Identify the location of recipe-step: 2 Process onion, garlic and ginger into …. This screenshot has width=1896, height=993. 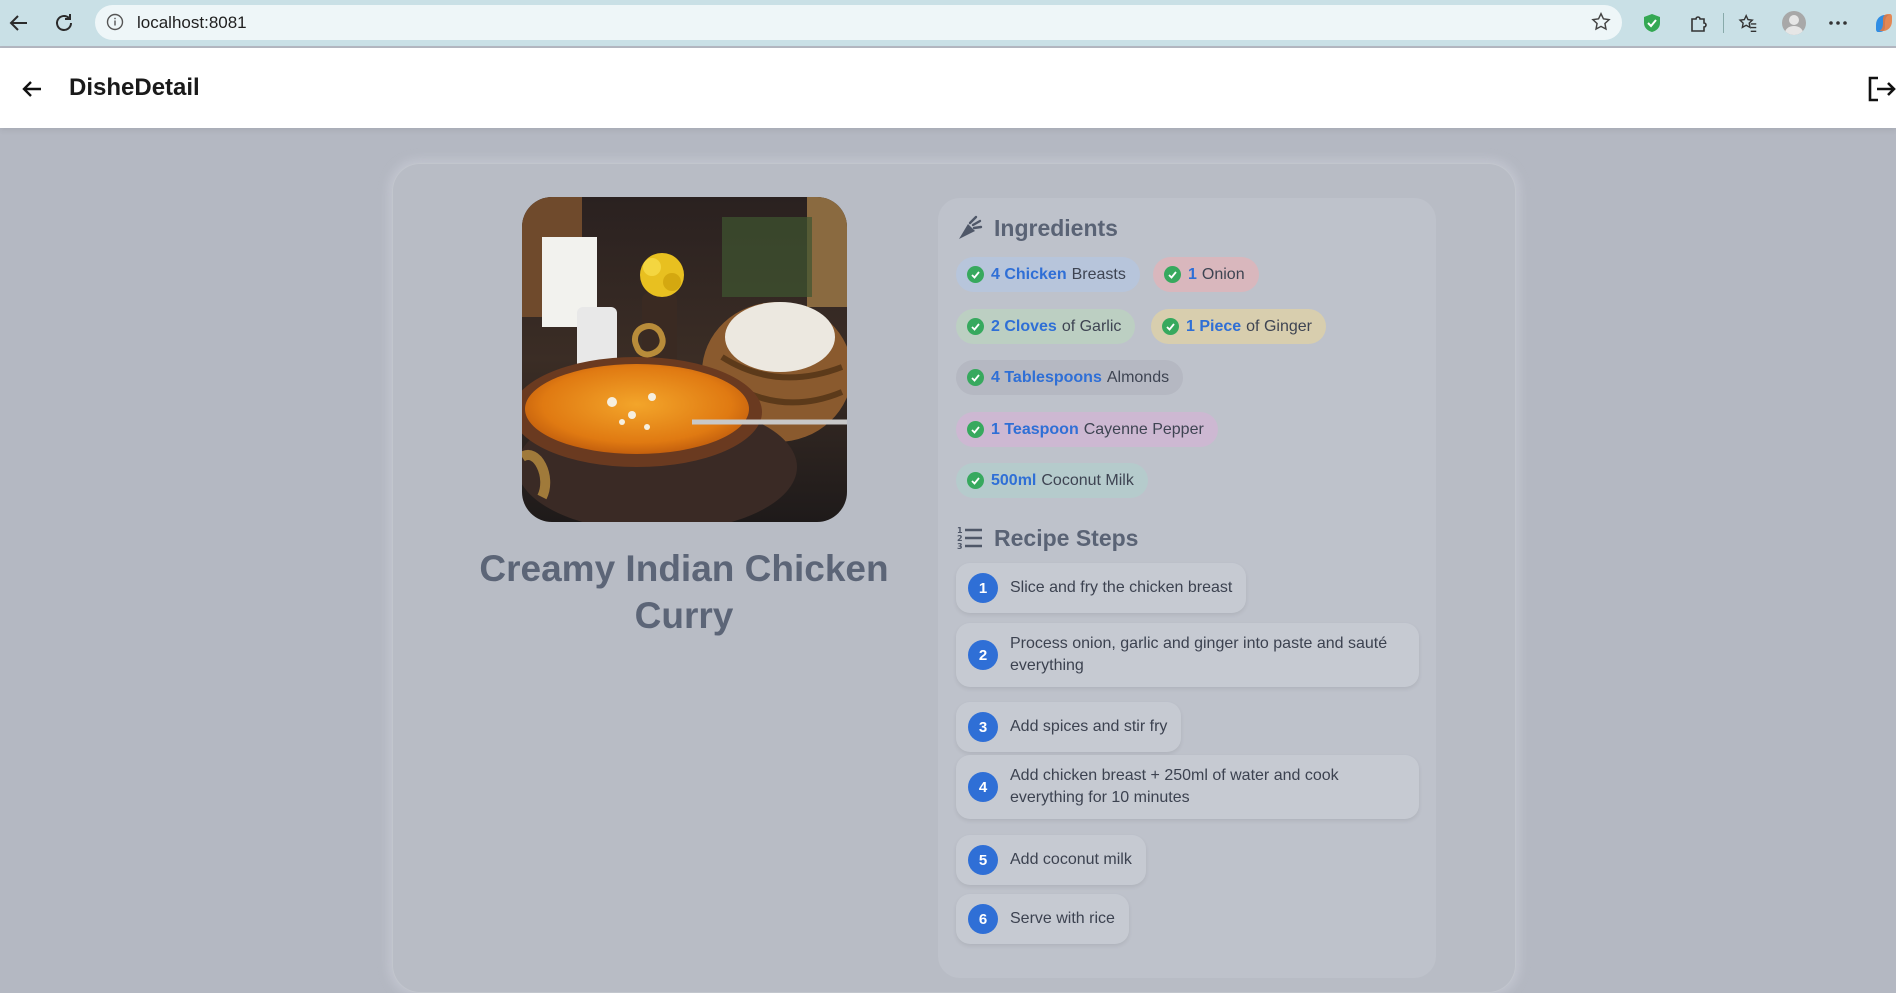
(1187, 655).